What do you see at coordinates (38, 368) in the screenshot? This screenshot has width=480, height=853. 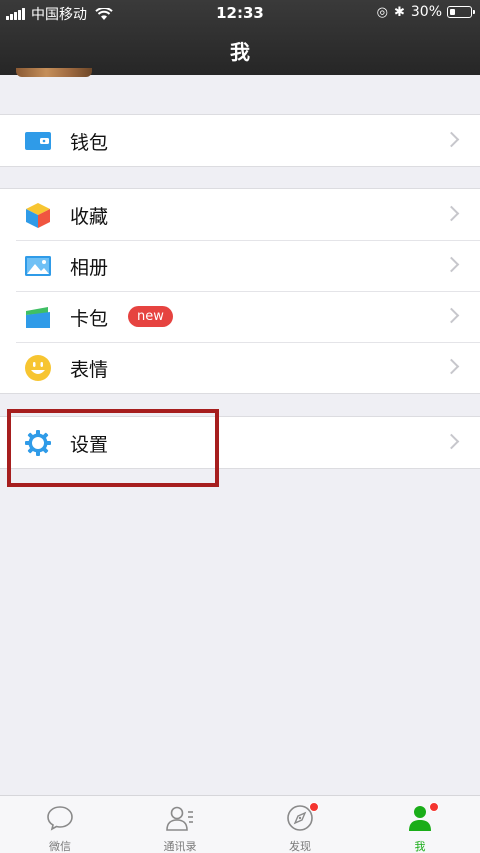 I see `sticker-smiley-icon` at bounding box center [38, 368].